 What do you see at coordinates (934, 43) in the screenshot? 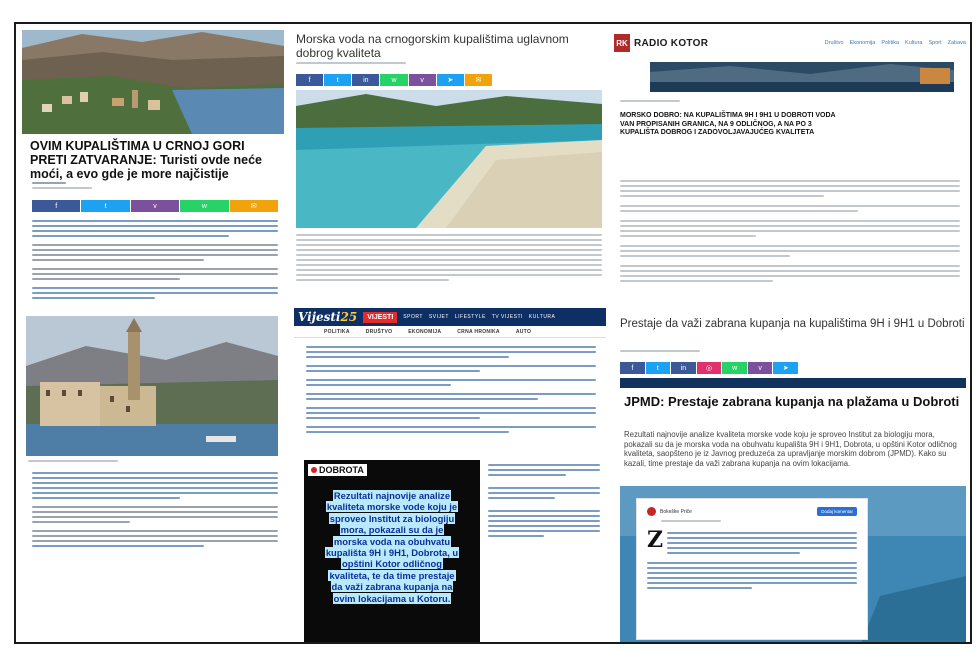
I see `nav-item: Sport` at bounding box center [934, 43].